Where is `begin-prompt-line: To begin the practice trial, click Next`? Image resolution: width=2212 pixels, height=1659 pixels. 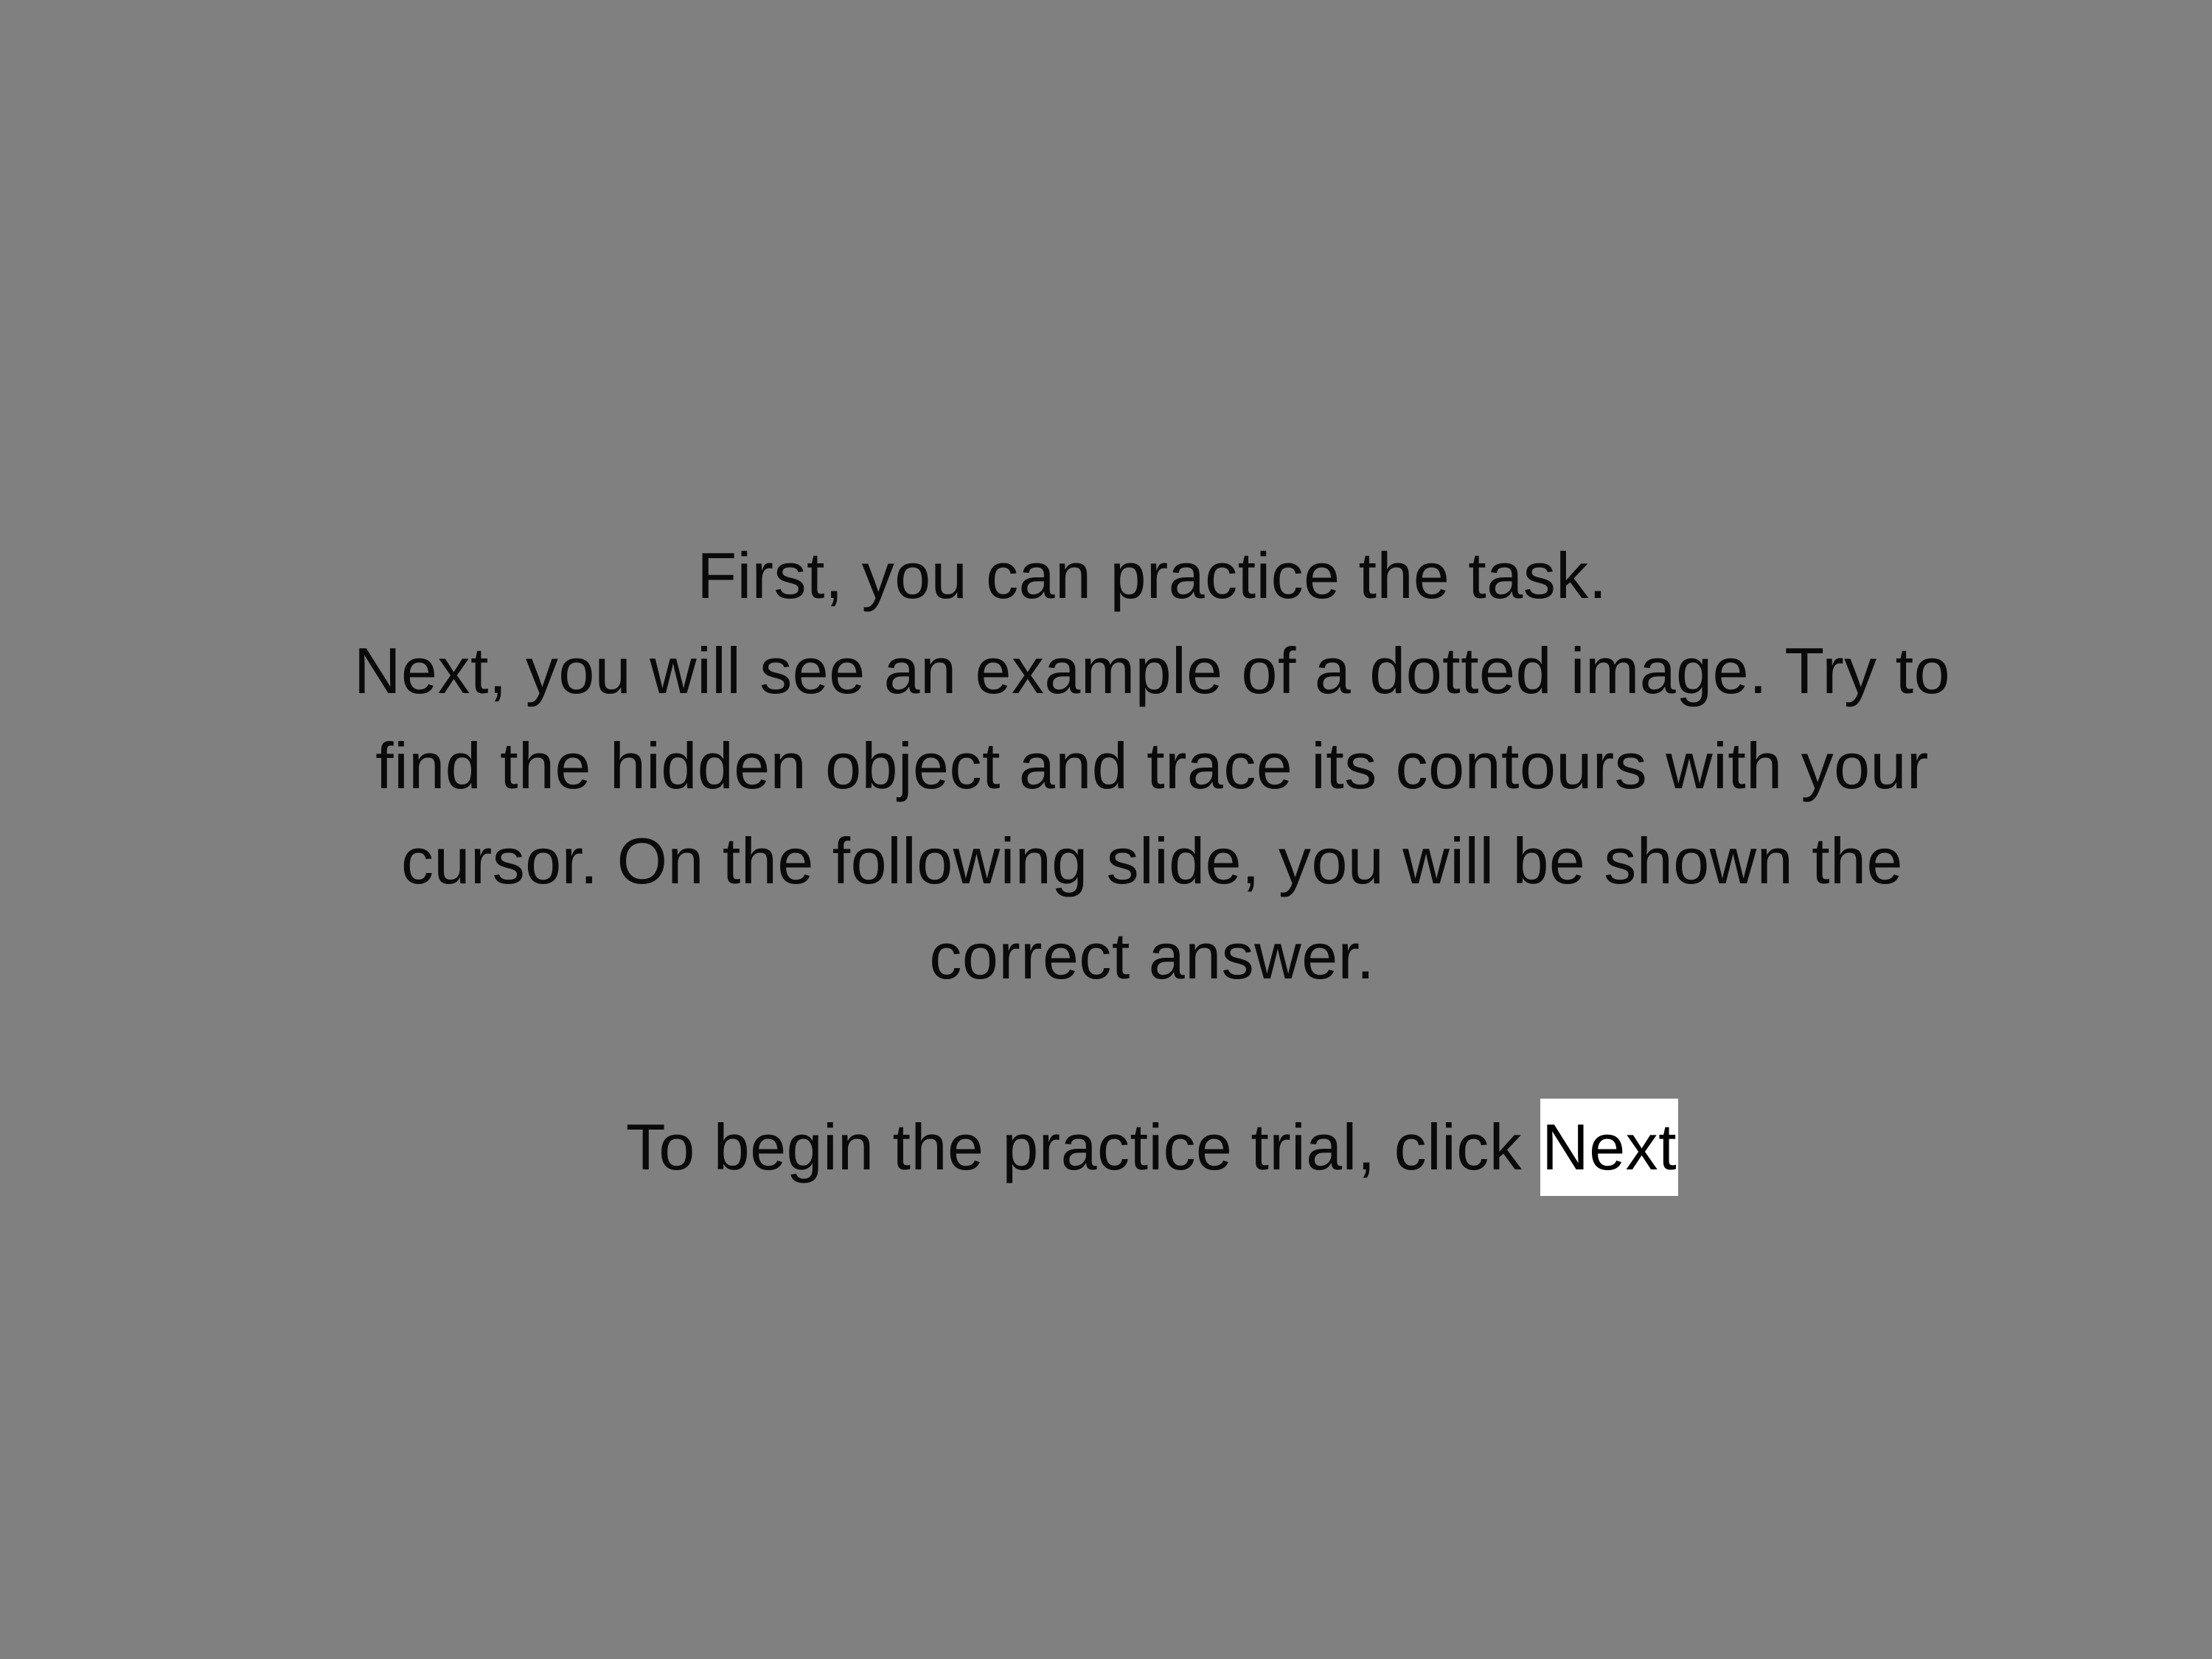 begin-prompt-line: To begin the practice trial, click Next is located at coordinates (1152, 1147).